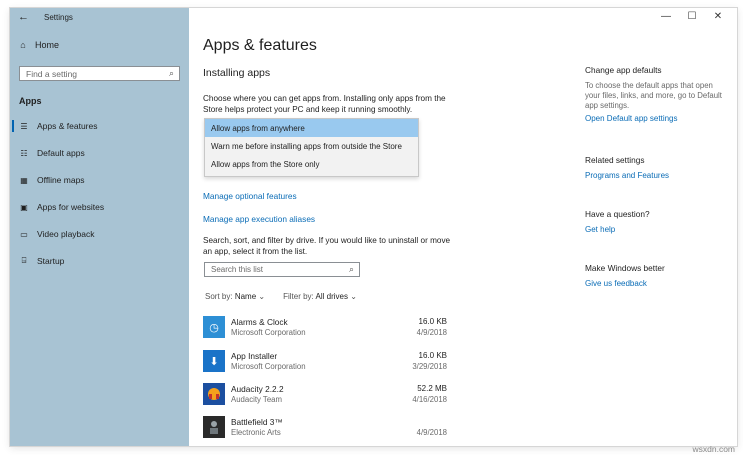 The image size is (743, 455). What do you see at coordinates (58, 17) in the screenshot?
I see `window-title: Settings` at bounding box center [58, 17].